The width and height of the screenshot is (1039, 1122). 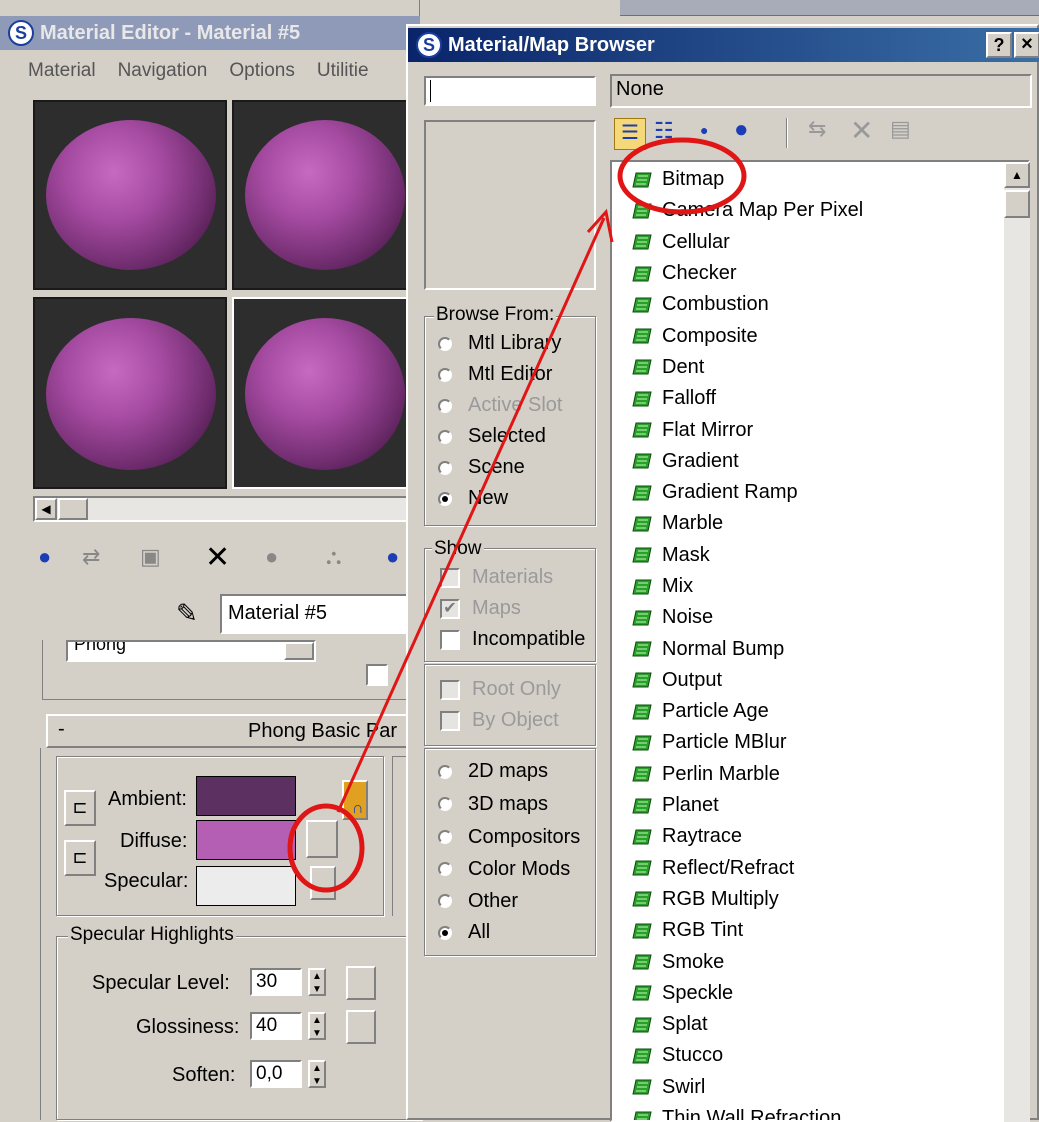 I want to click on annotation-arrow-line, so click(x=471, y=515).